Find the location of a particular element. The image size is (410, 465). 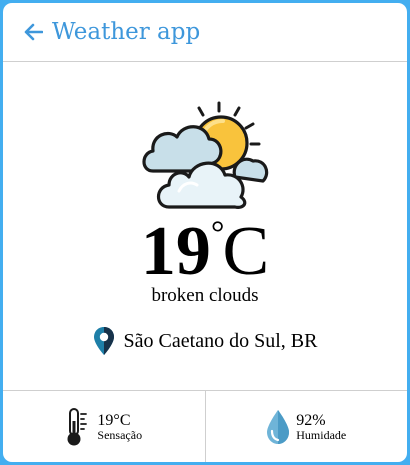

back-button is located at coordinates (33, 32).